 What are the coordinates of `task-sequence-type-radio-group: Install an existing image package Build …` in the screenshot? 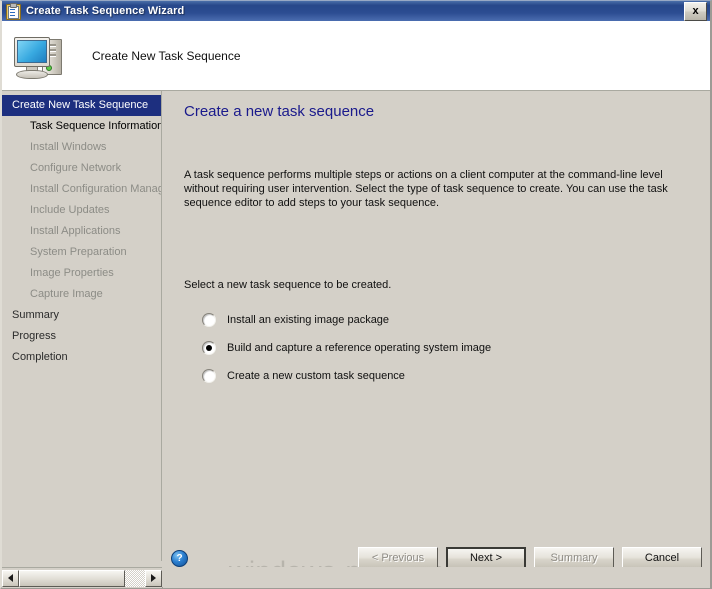 It's located at (346, 348).